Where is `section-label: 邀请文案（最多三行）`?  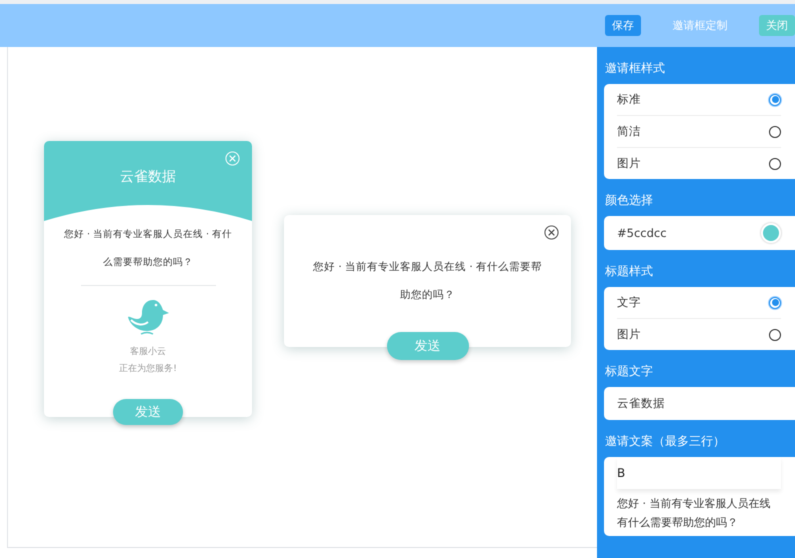 section-label: 邀请文案（最多三行） is located at coordinates (665, 441).